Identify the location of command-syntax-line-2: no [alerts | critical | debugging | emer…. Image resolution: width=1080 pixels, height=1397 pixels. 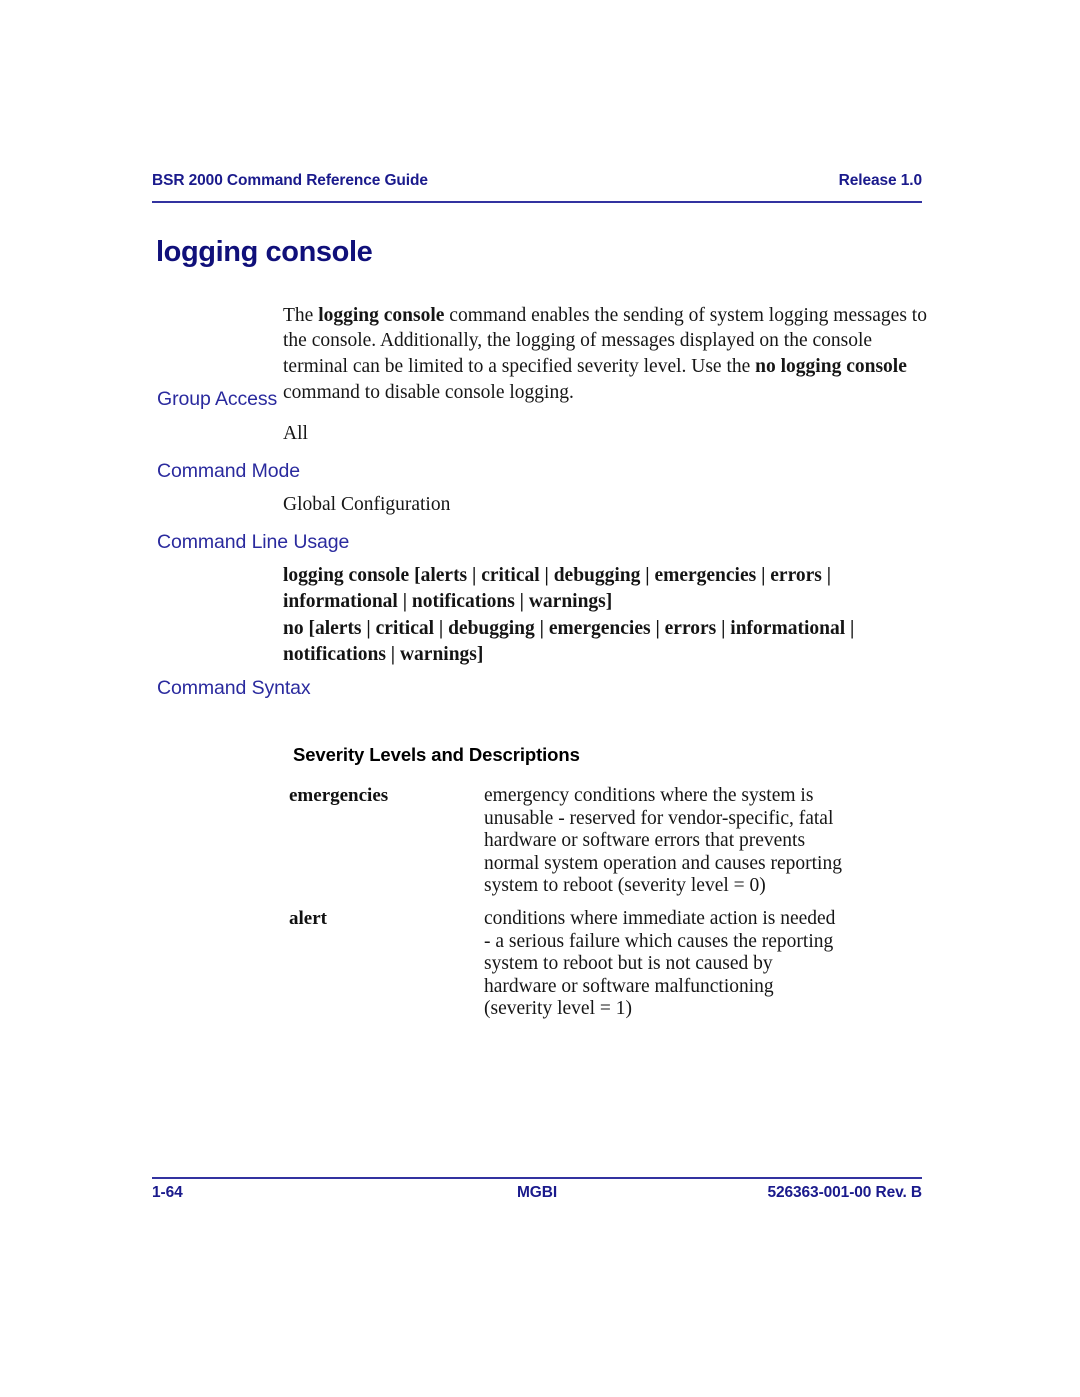
(569, 641).